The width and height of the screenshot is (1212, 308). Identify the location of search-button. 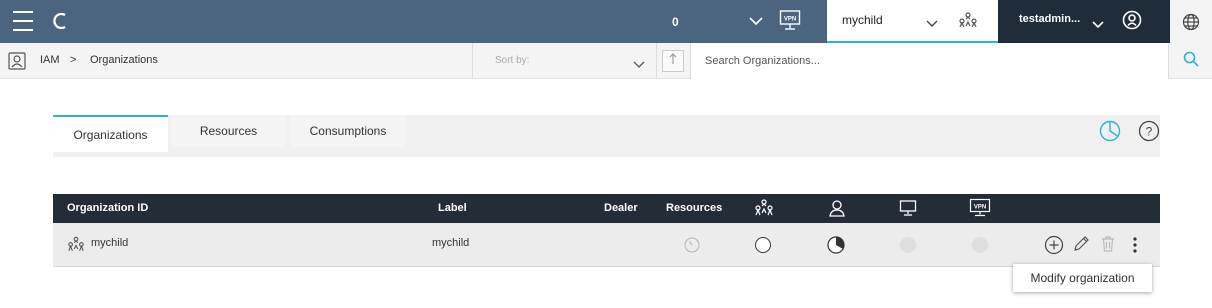
(1191, 61).